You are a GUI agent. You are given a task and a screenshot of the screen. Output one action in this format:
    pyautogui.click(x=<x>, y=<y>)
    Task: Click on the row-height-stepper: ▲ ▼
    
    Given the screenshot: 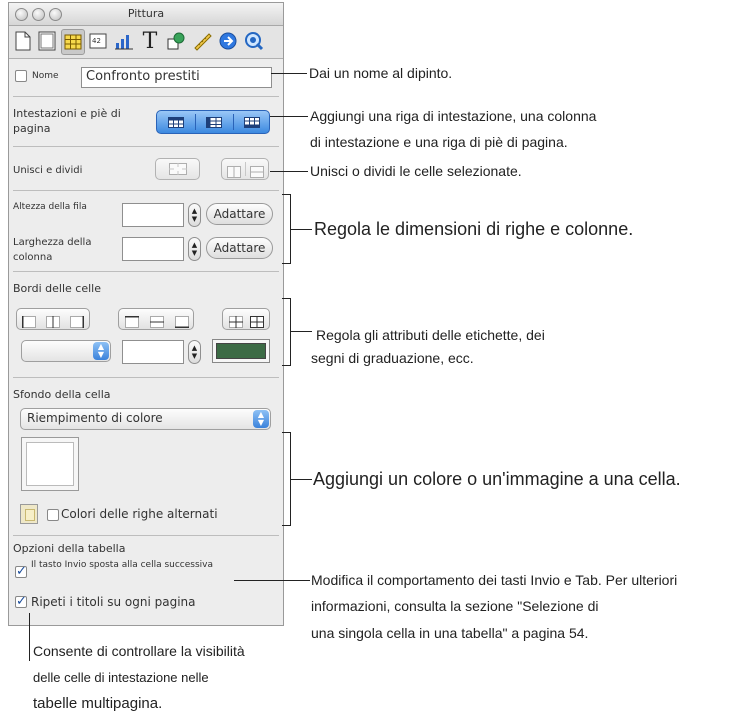 What is the action you would take?
    pyautogui.click(x=194, y=215)
    